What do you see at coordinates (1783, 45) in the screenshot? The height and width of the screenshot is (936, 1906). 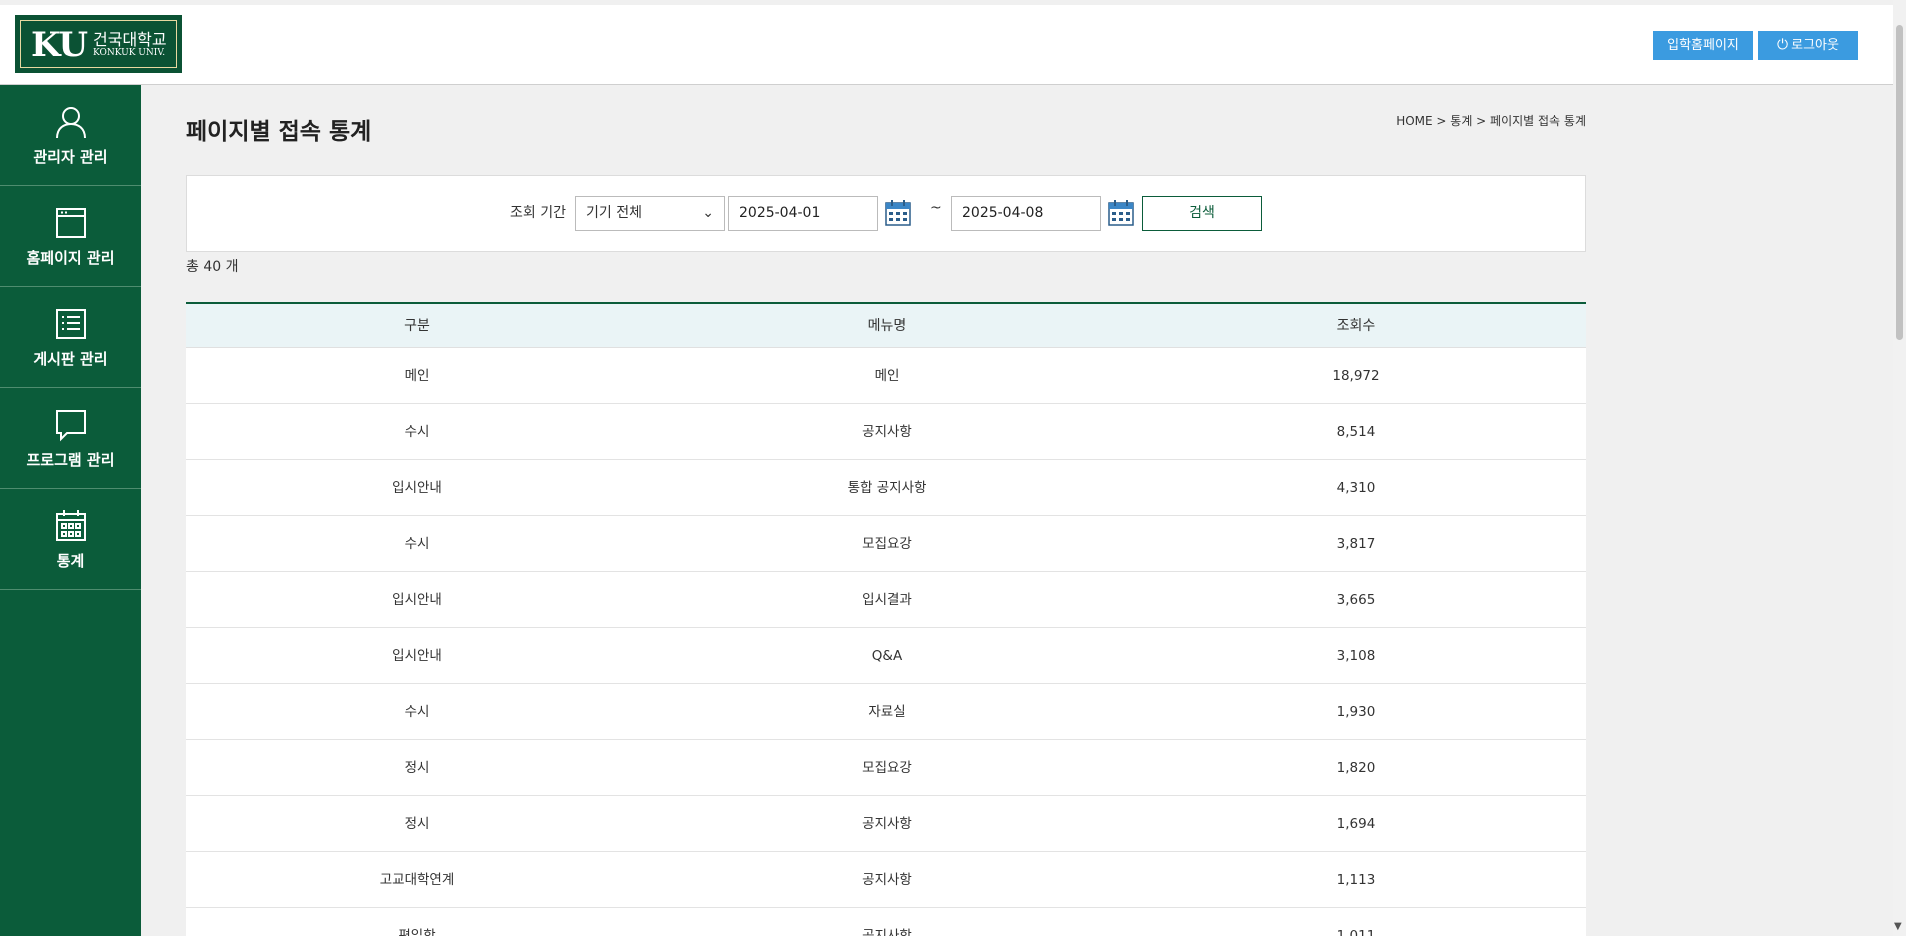 I see `power-icon: ⏻` at bounding box center [1783, 45].